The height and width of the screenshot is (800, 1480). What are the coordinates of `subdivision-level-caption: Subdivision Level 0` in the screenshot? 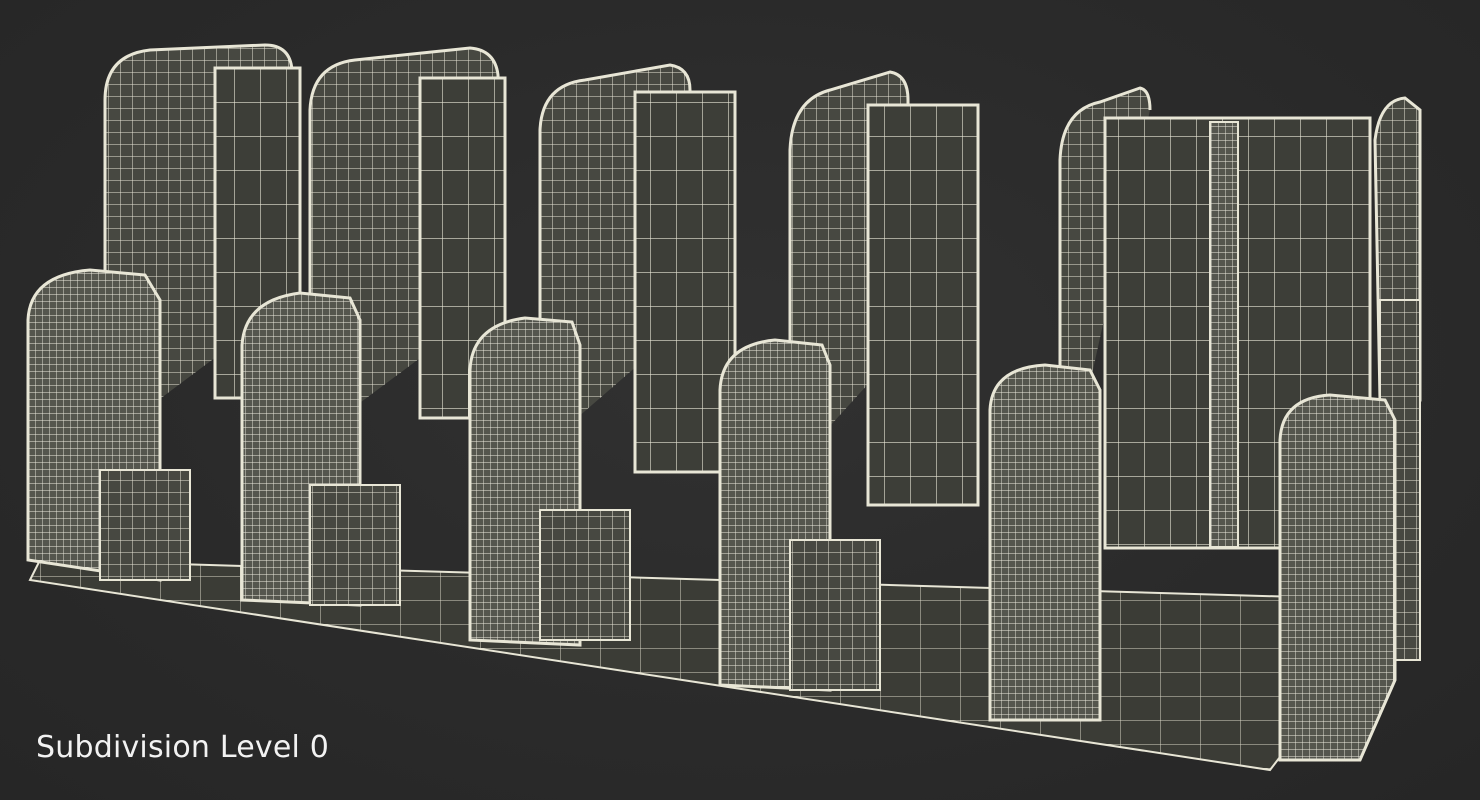 It's located at (183, 747).